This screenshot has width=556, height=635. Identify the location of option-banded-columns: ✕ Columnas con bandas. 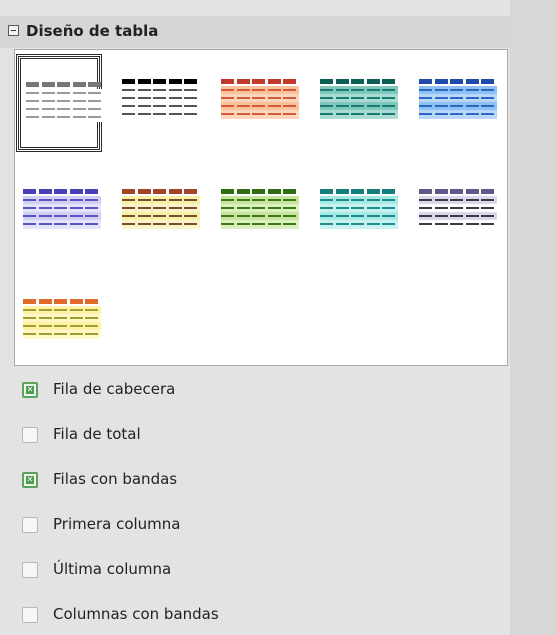
(255, 615).